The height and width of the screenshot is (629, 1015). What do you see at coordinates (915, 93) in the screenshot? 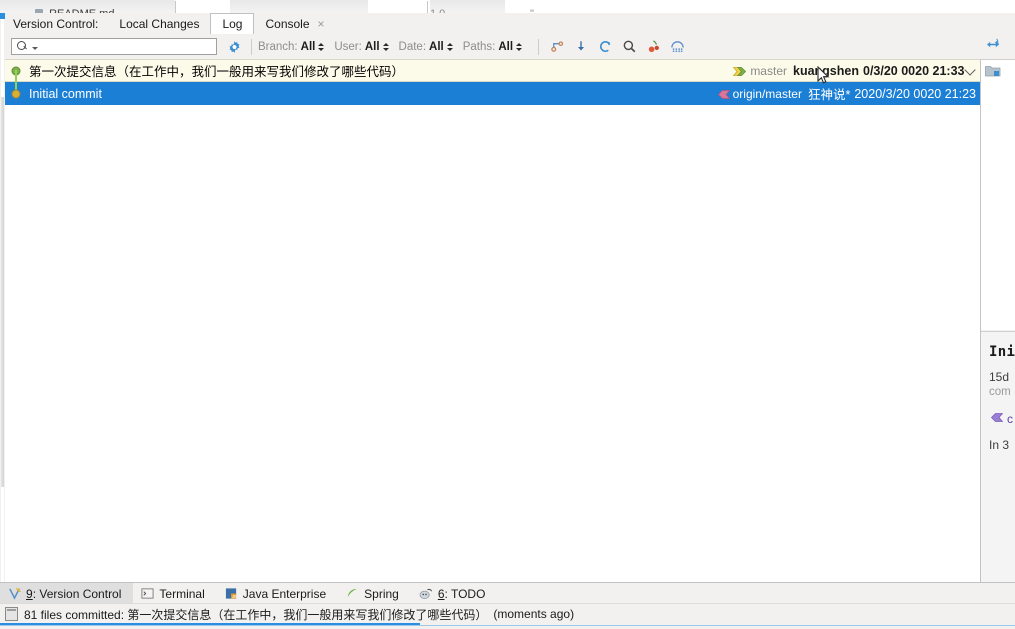
I see `commit-date: 2020/3/20 0020 21:23` at bounding box center [915, 93].